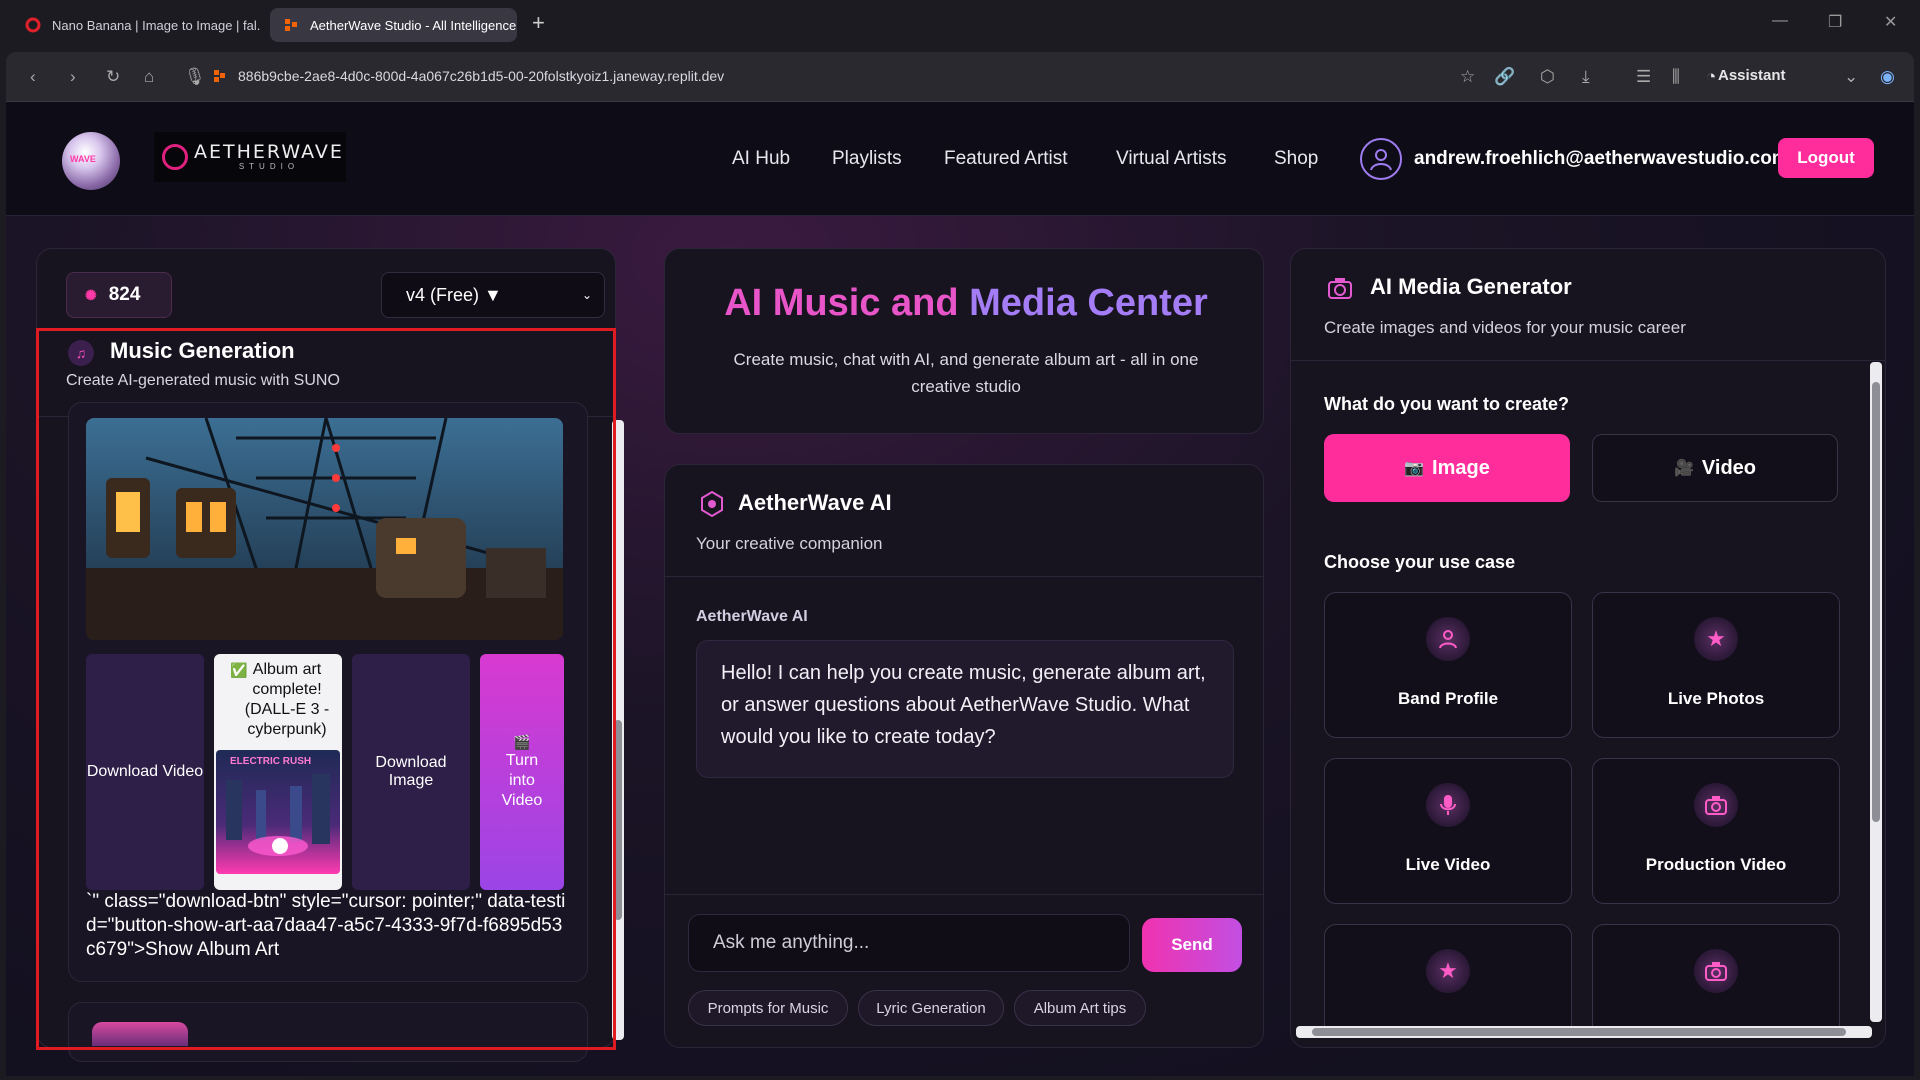 Image resolution: width=1920 pixels, height=1080 pixels. What do you see at coordinates (149, 77) in the screenshot?
I see `home-icon: ⌂` at bounding box center [149, 77].